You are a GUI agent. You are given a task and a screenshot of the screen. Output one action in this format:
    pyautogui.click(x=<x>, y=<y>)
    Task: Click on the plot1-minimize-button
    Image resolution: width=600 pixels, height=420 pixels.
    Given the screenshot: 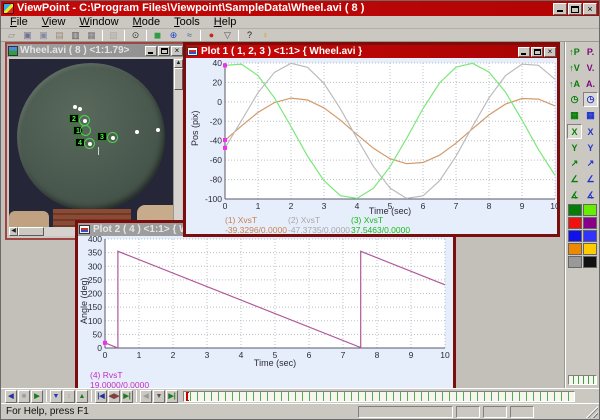 What is the action you would take?
    pyautogui.click(x=524, y=51)
    